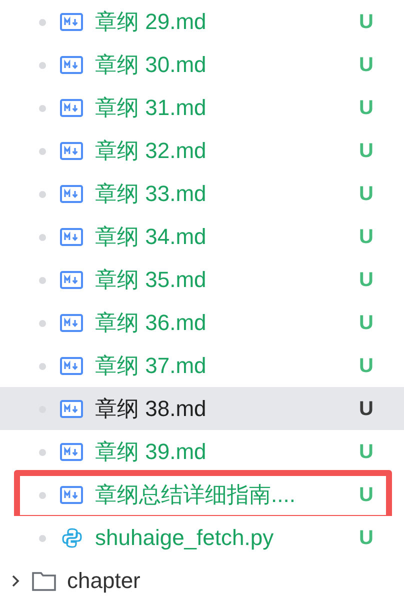 The height and width of the screenshot is (604, 404). What do you see at coordinates (184, 538) in the screenshot?
I see `file-name: shuhaige_fetch.py` at bounding box center [184, 538].